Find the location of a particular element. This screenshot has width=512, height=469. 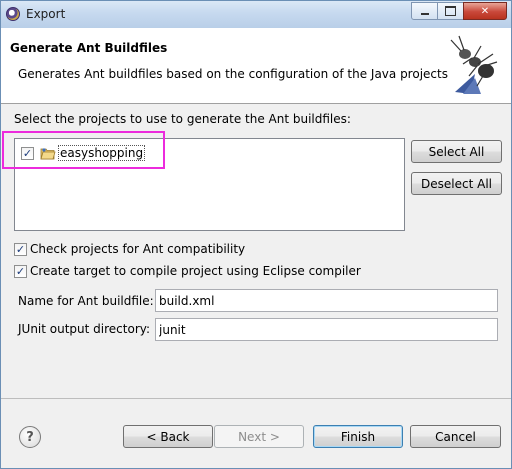

close-button: ✕ is located at coordinates (485, 11).